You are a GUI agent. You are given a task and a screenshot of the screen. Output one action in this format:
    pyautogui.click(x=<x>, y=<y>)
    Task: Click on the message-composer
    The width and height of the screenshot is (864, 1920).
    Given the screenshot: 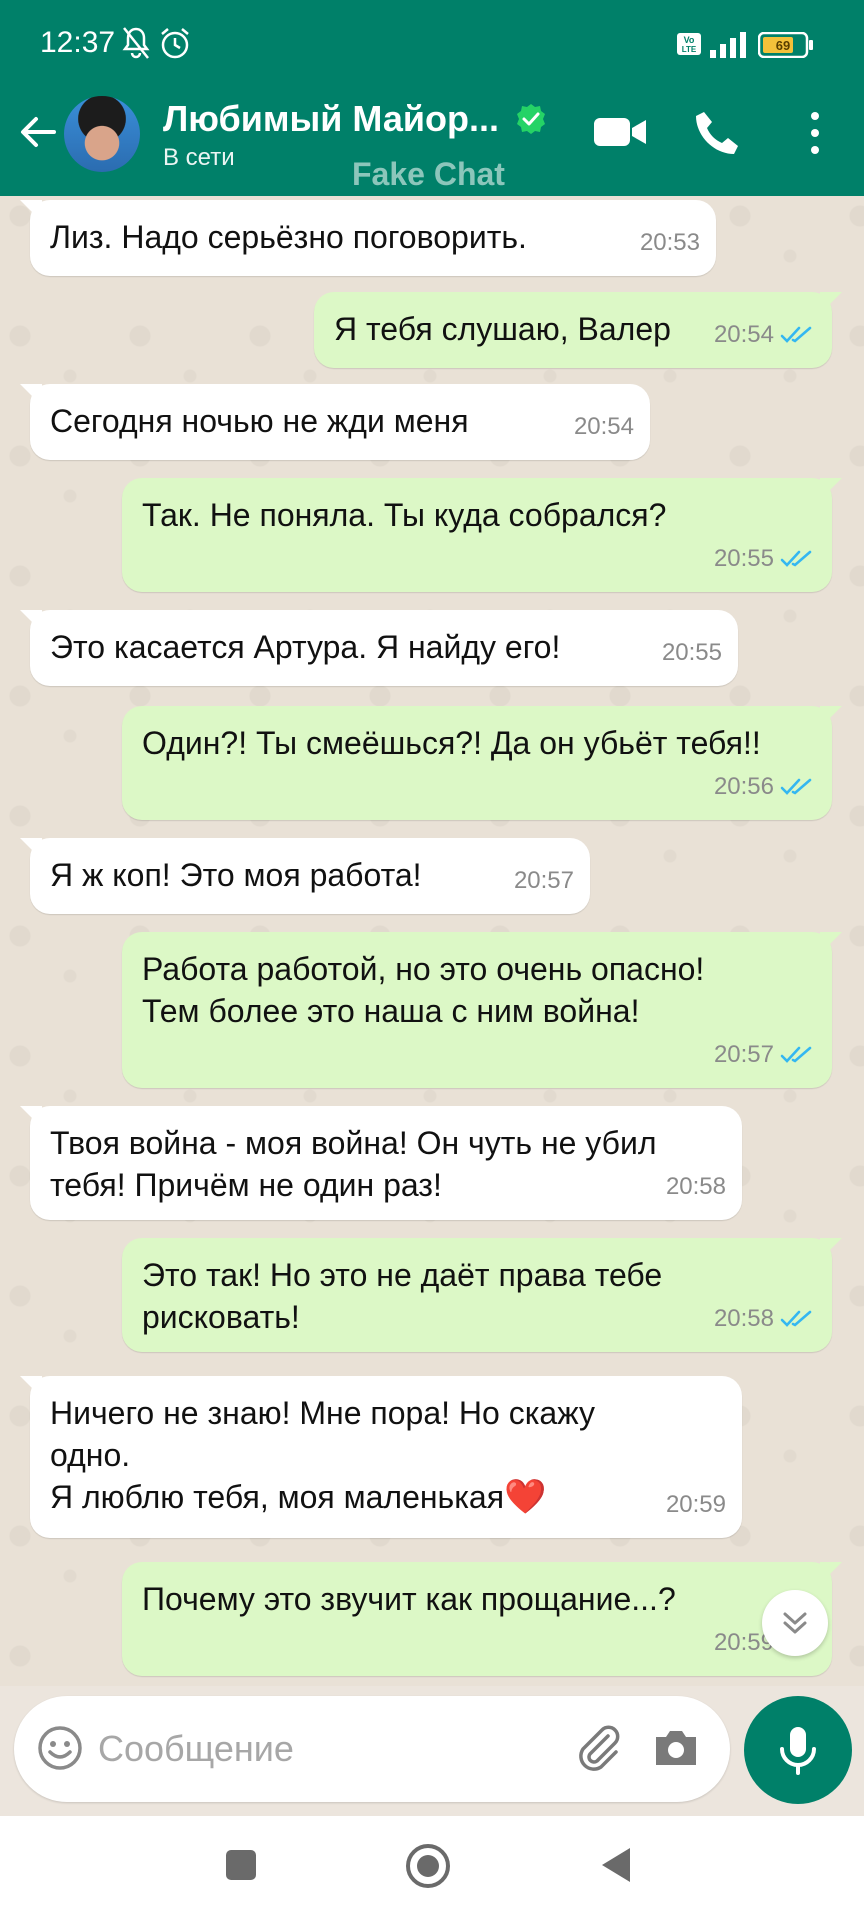 What is the action you would take?
    pyautogui.click(x=372, y=1749)
    